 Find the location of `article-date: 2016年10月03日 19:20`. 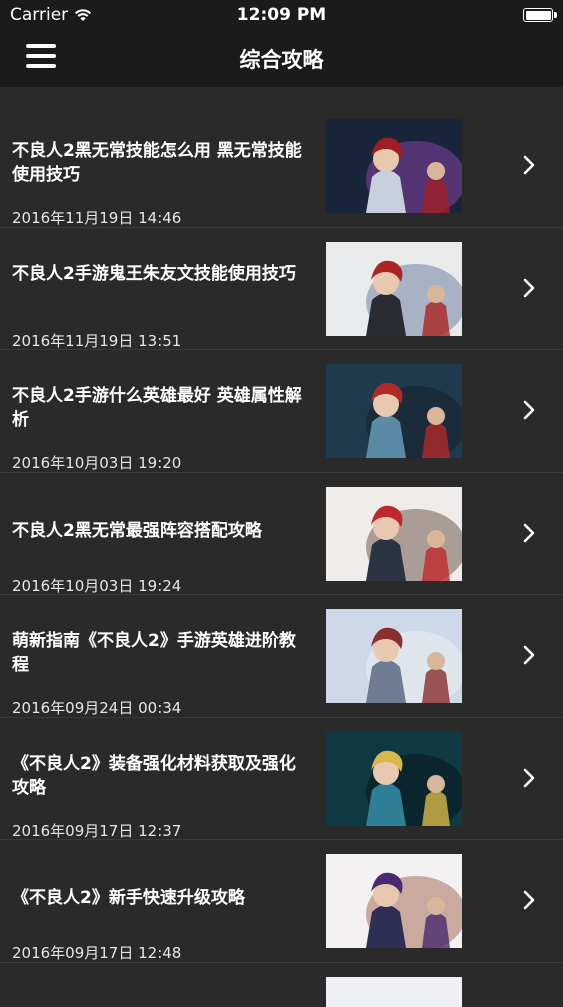

article-date: 2016年10月03日 19:20 is located at coordinates (97, 463).